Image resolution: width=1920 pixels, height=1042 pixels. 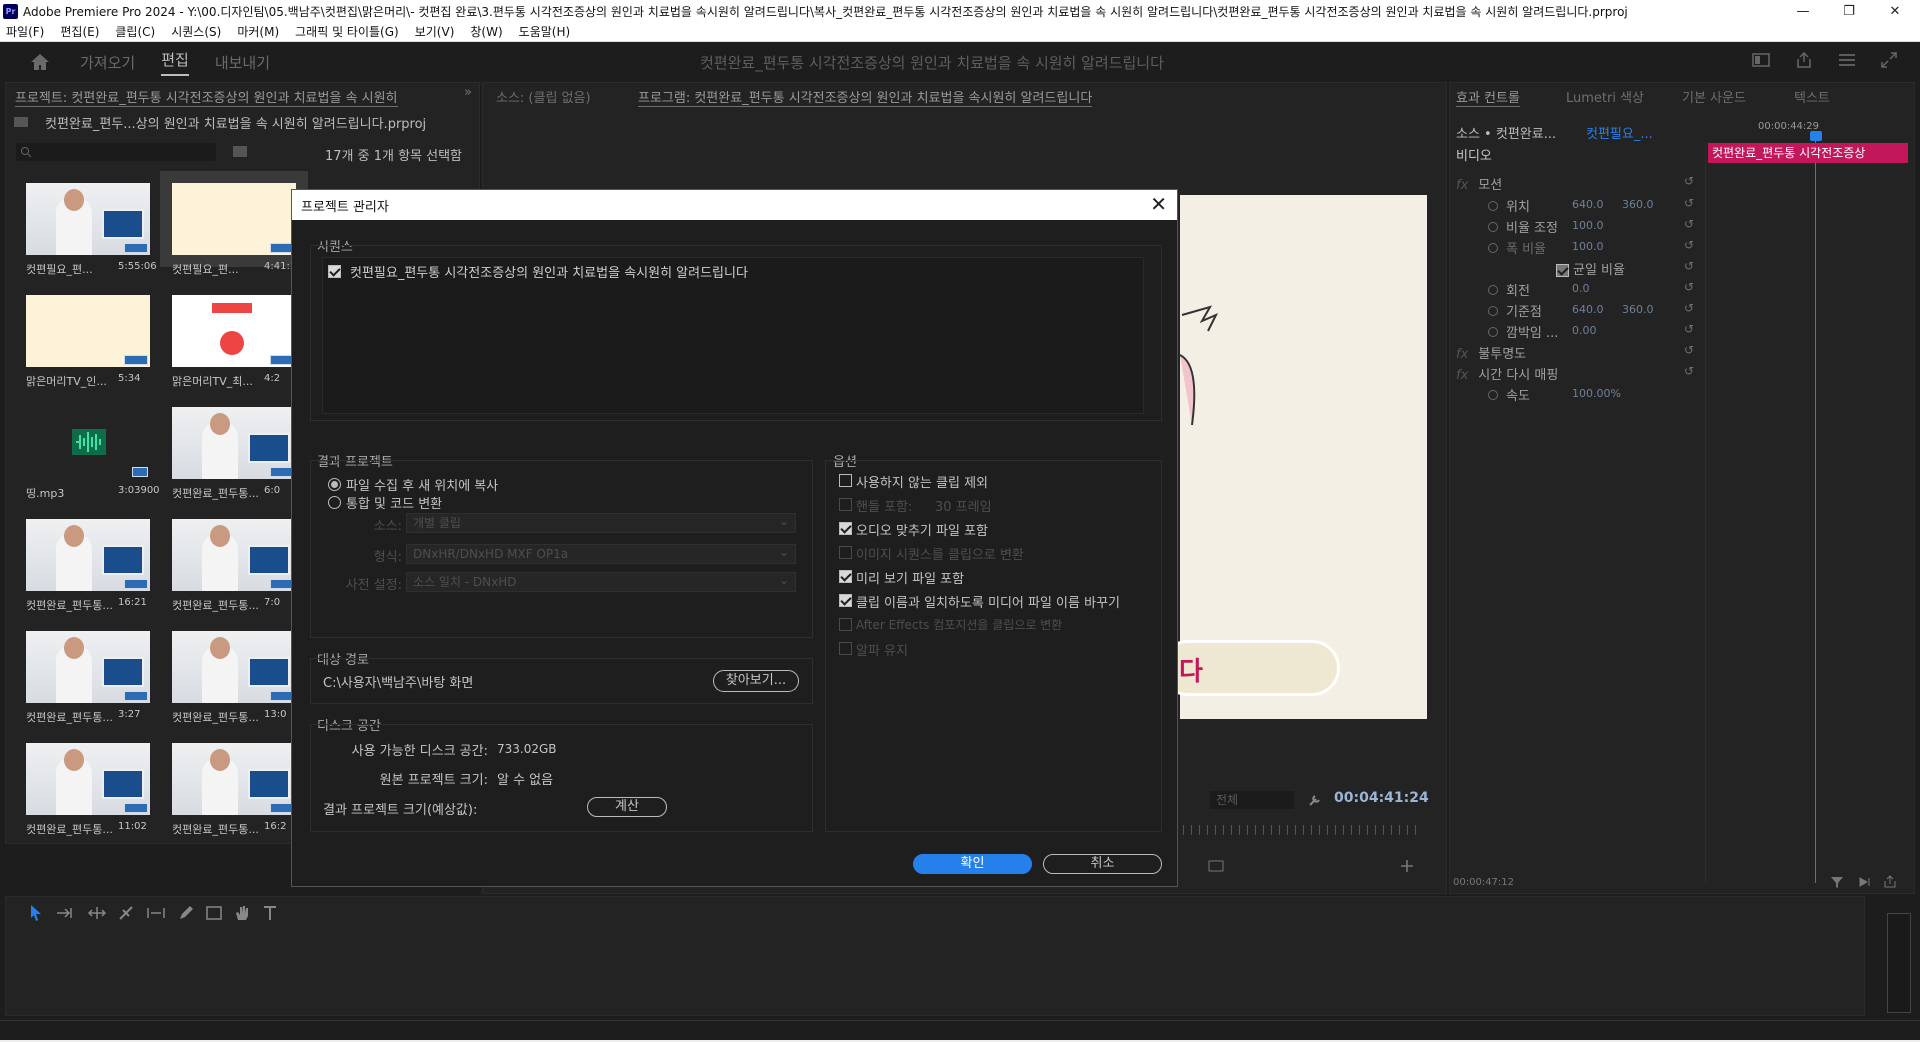 I want to click on effect-property-name: 위치, so click(x=1509, y=205).